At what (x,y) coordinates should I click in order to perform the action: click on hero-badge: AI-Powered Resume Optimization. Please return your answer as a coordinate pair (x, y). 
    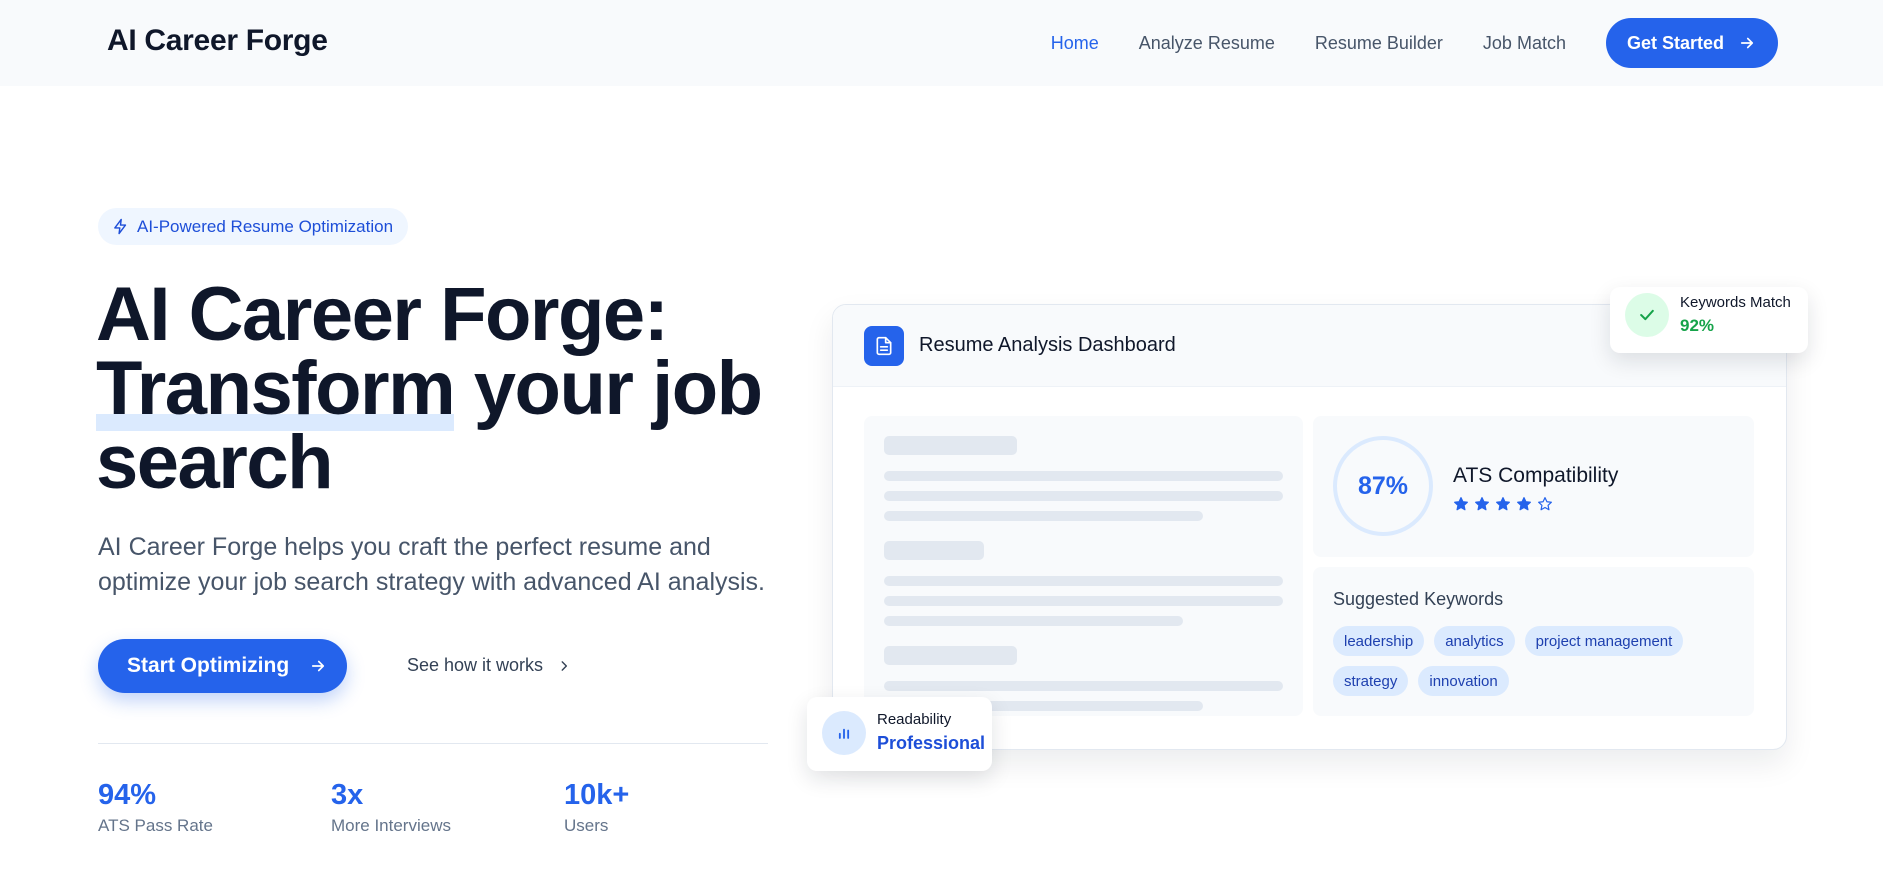
    Looking at the image, I should click on (253, 226).